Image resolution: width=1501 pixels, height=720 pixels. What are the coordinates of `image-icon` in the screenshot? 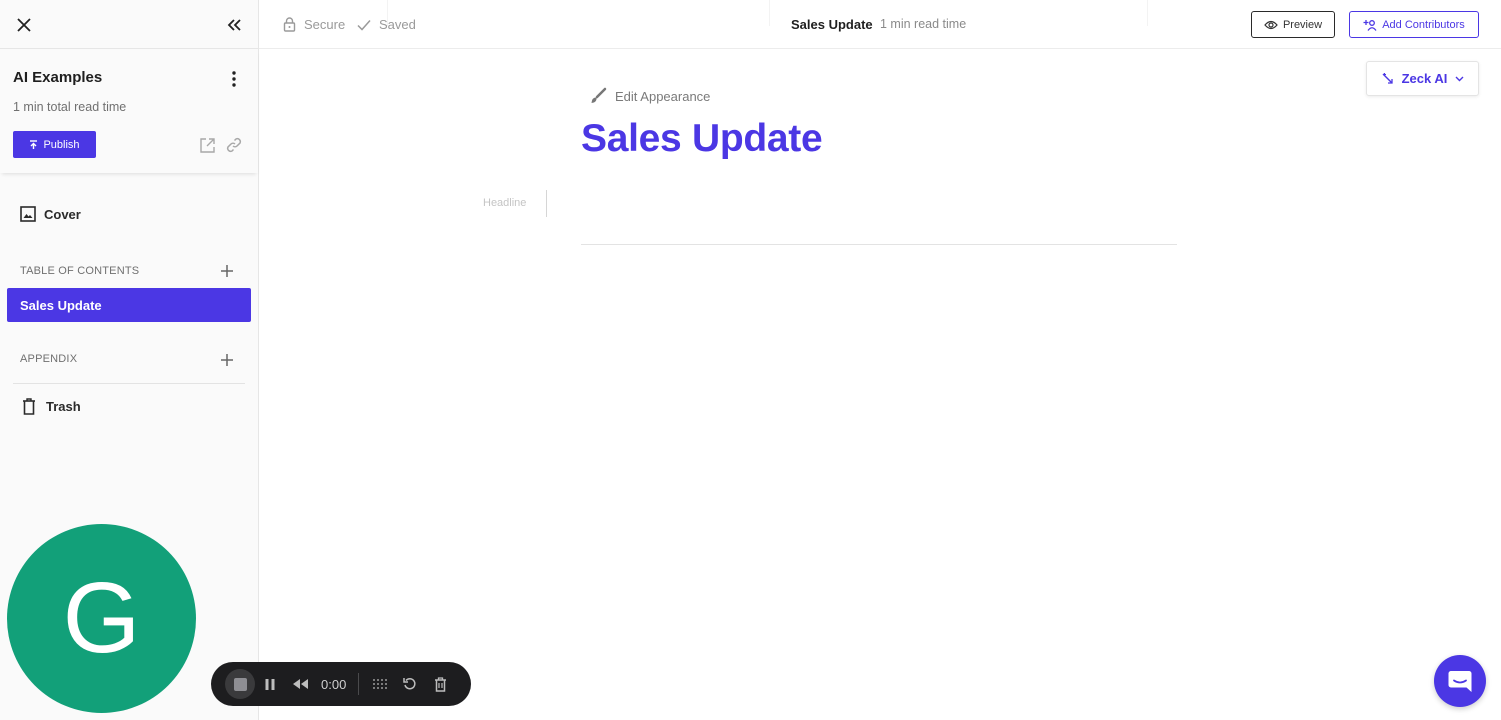 It's located at (28, 214).